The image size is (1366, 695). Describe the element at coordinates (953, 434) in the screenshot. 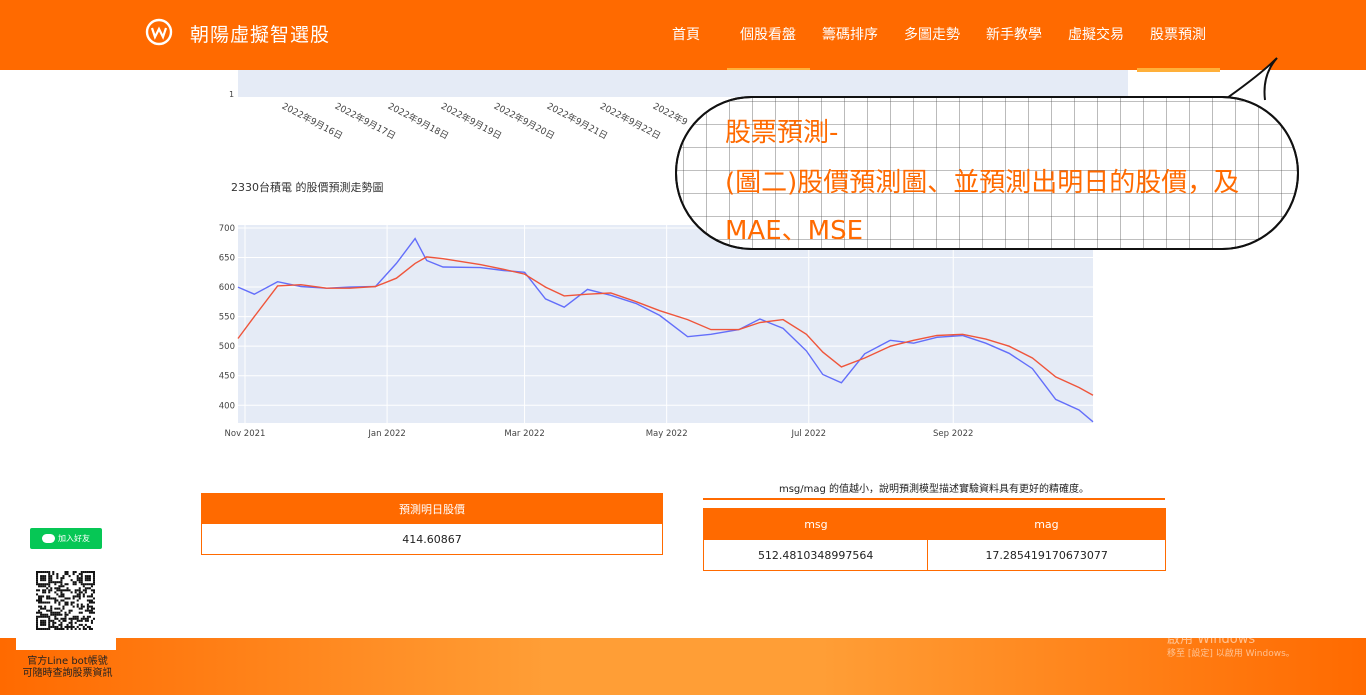

I see `x-tick-label: Sep 2022` at that location.